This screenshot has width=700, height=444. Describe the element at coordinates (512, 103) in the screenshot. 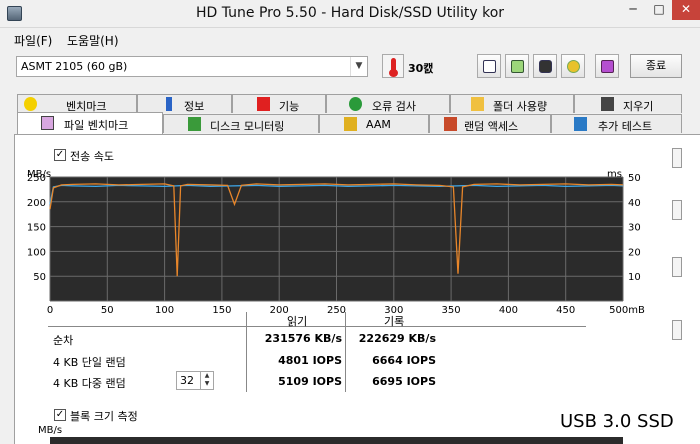

I see `tab-folder-usage: 폴더 사용량` at that location.